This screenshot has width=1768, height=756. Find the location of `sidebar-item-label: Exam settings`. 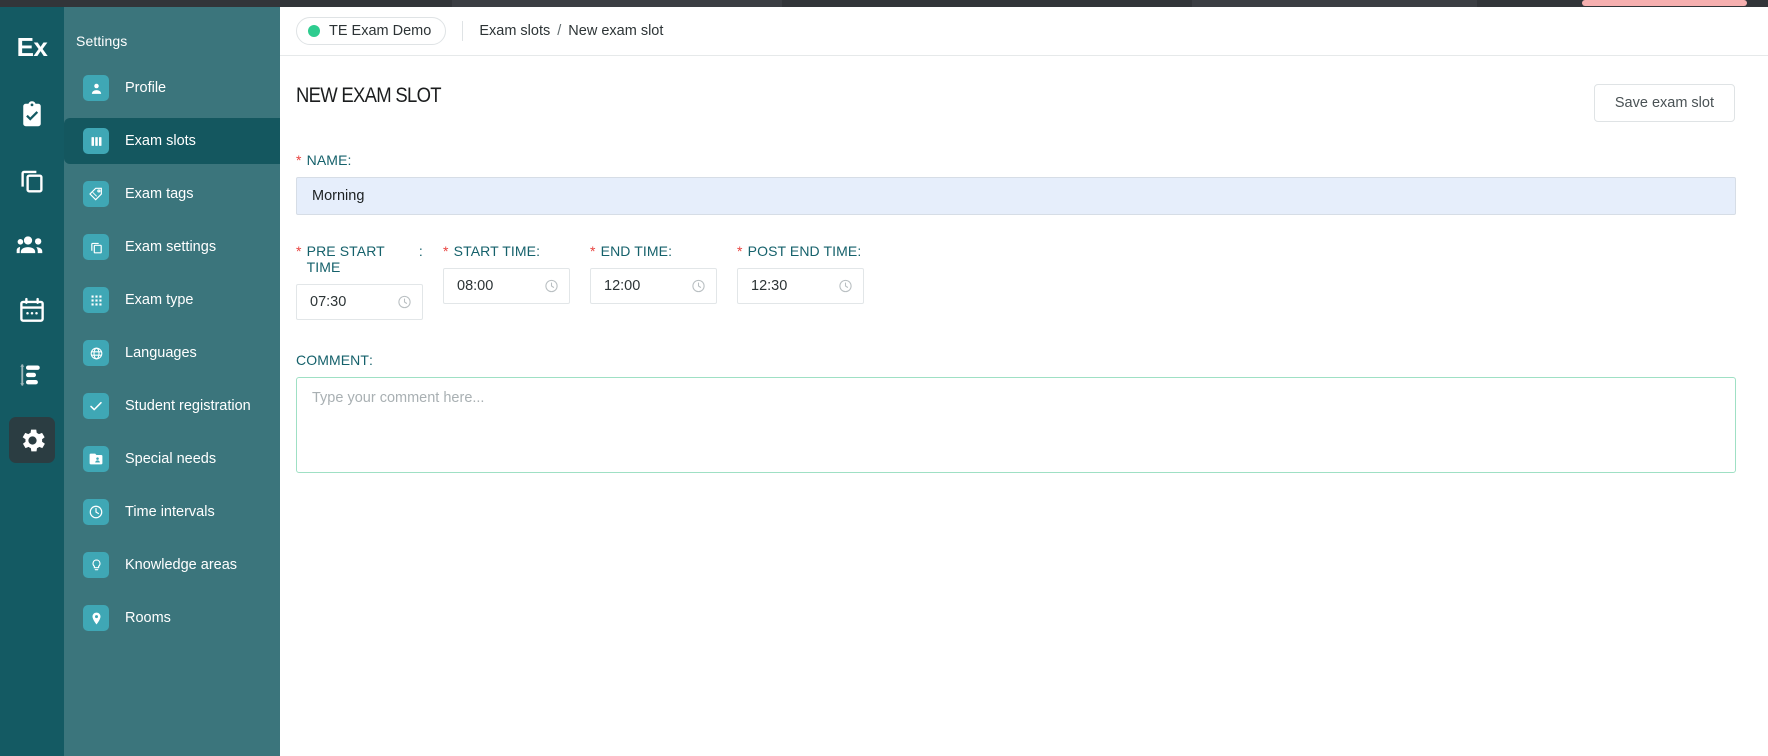

sidebar-item-label: Exam settings is located at coordinates (171, 247).